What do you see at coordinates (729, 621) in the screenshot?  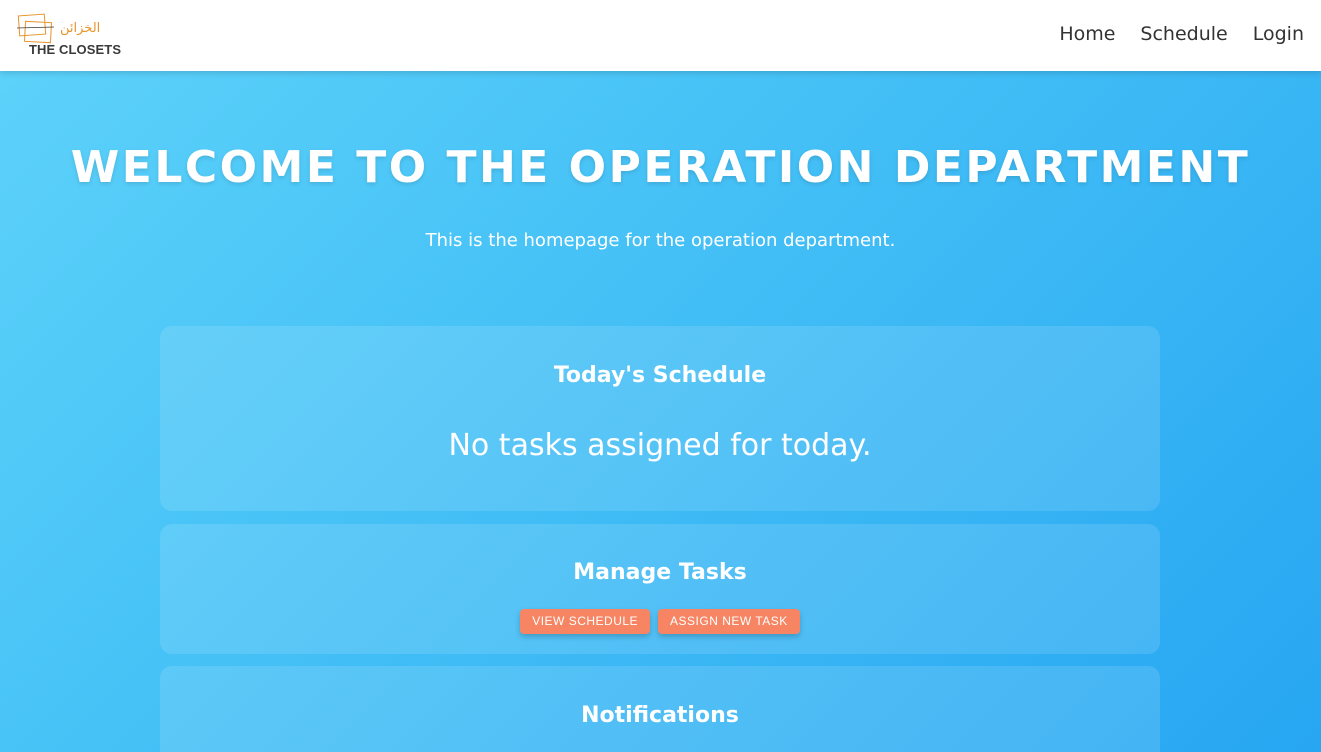 I see `assign-new-task-button: ASSIGN NEW TASK` at bounding box center [729, 621].